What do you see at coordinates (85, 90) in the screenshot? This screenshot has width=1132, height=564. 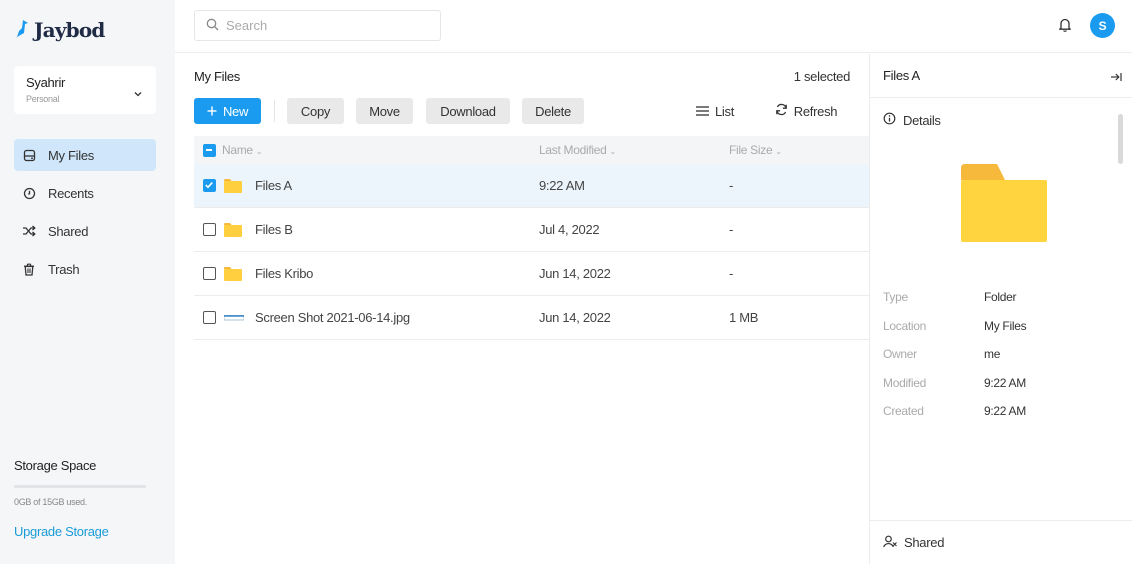 I see `account-switcher: Syahrir Personal` at bounding box center [85, 90].